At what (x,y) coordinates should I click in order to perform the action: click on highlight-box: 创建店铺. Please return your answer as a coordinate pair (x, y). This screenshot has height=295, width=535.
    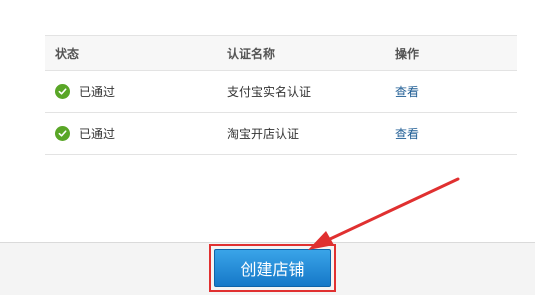
    Looking at the image, I should click on (272, 268).